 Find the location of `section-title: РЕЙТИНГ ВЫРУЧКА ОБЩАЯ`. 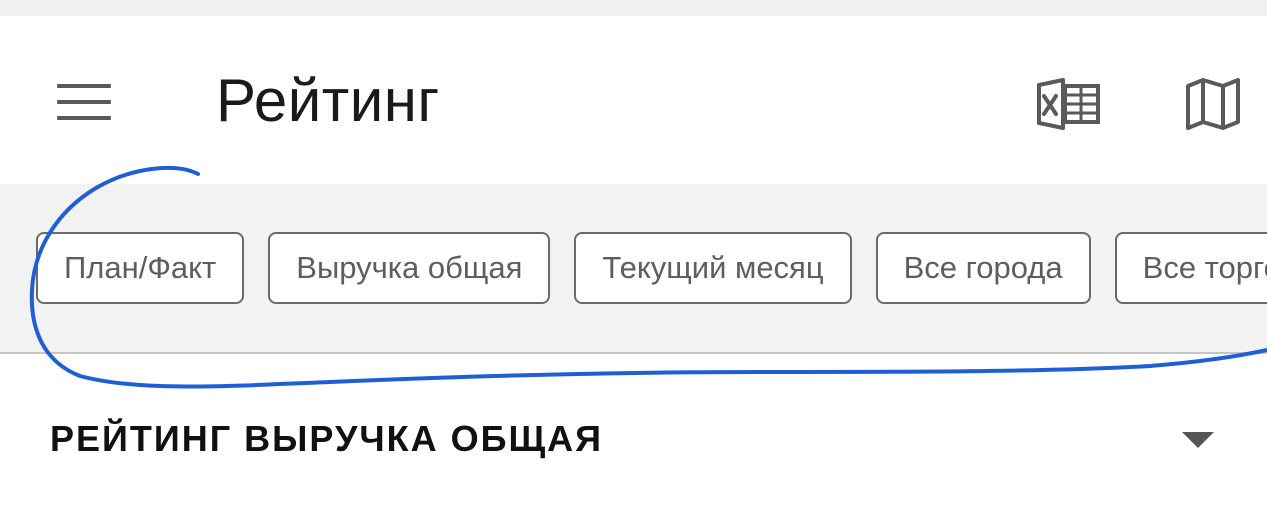

section-title: РЕЙТИНГ ВЫРУЧКА ОБЩАЯ is located at coordinates (327, 438).